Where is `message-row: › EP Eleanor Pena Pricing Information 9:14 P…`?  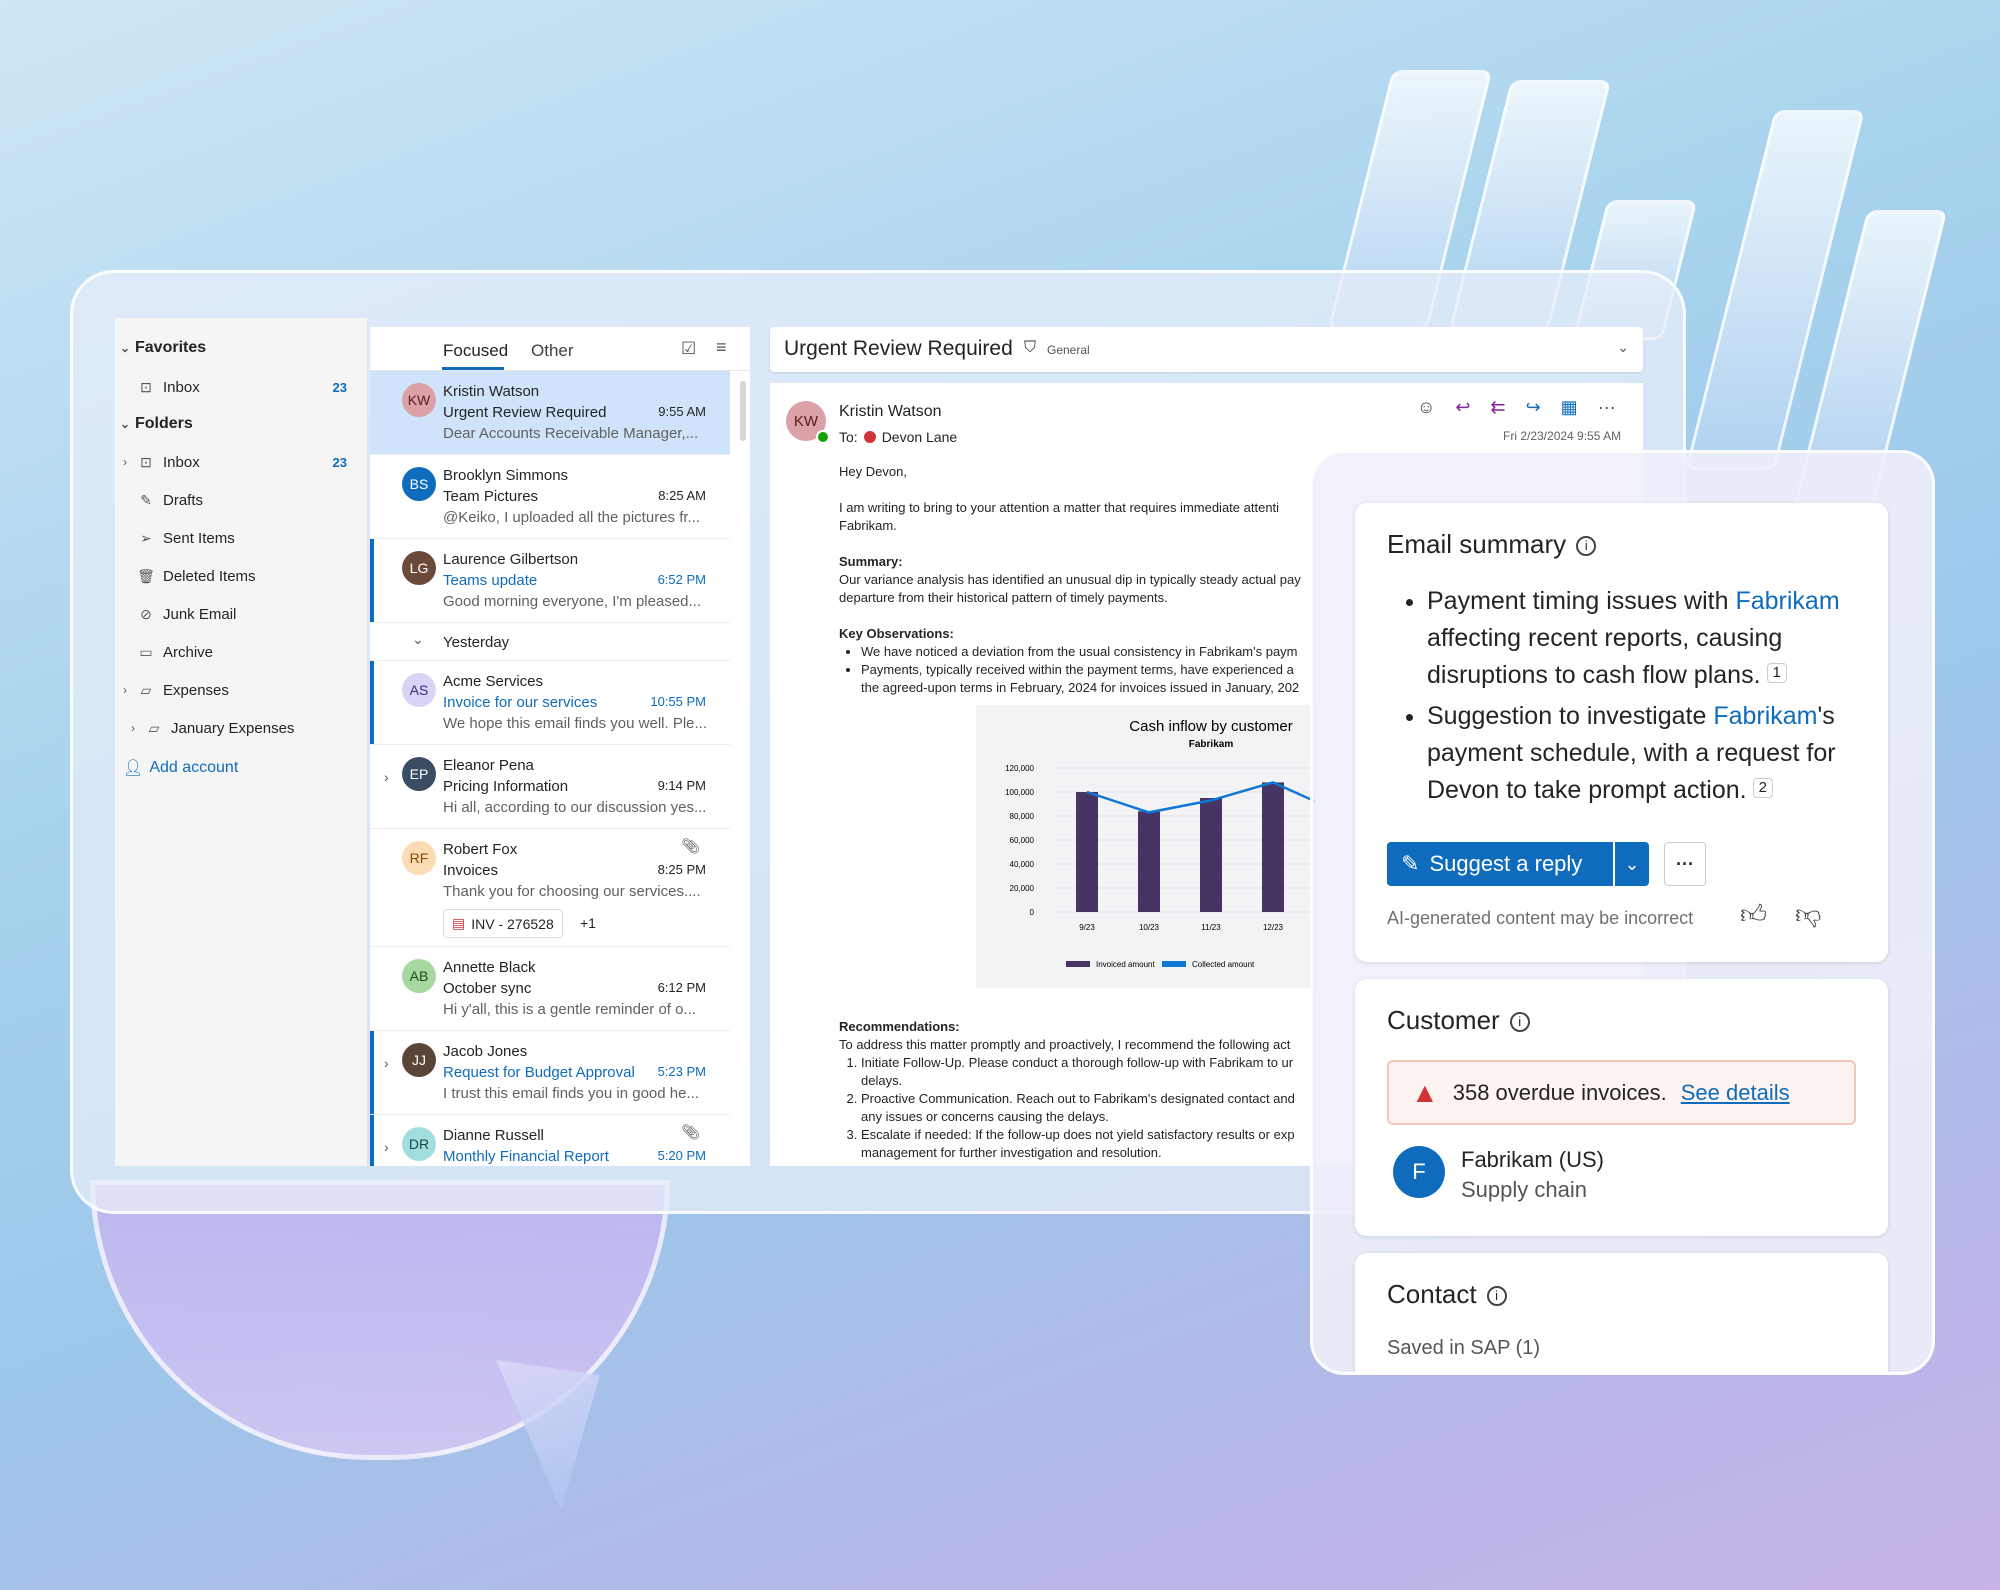 message-row: › EP Eleanor Pena Pricing Information 9:14 P… is located at coordinates (550, 787).